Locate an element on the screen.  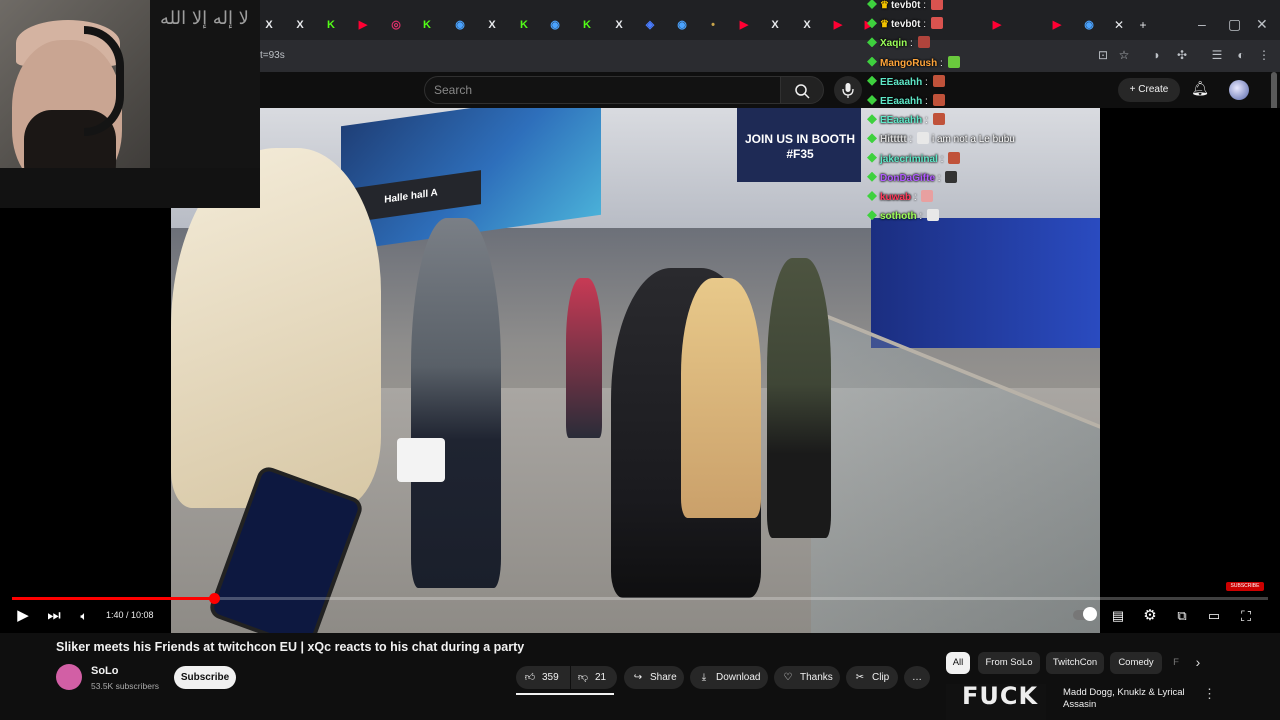
chat-message: DonDaGifte : is located at coordinates (912, 178).